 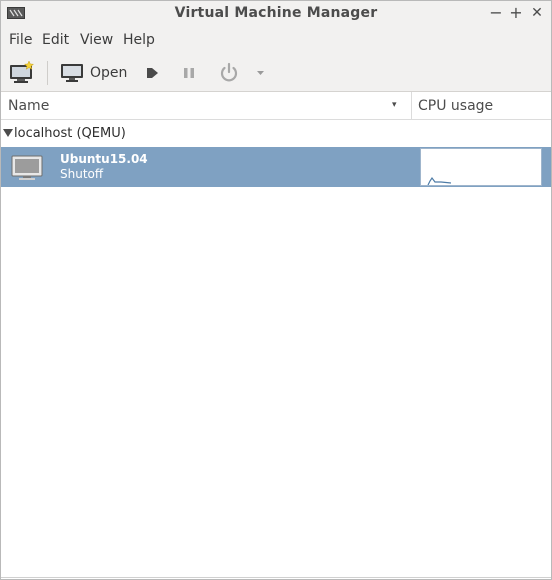 I want to click on new-vm-icon, so click(x=22, y=72).